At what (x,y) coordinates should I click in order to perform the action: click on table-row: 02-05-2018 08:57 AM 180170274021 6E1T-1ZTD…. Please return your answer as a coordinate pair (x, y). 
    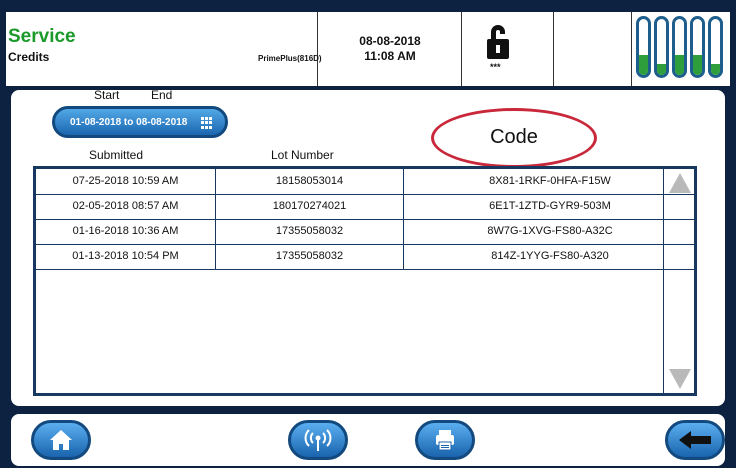
    Looking at the image, I should click on (366, 207).